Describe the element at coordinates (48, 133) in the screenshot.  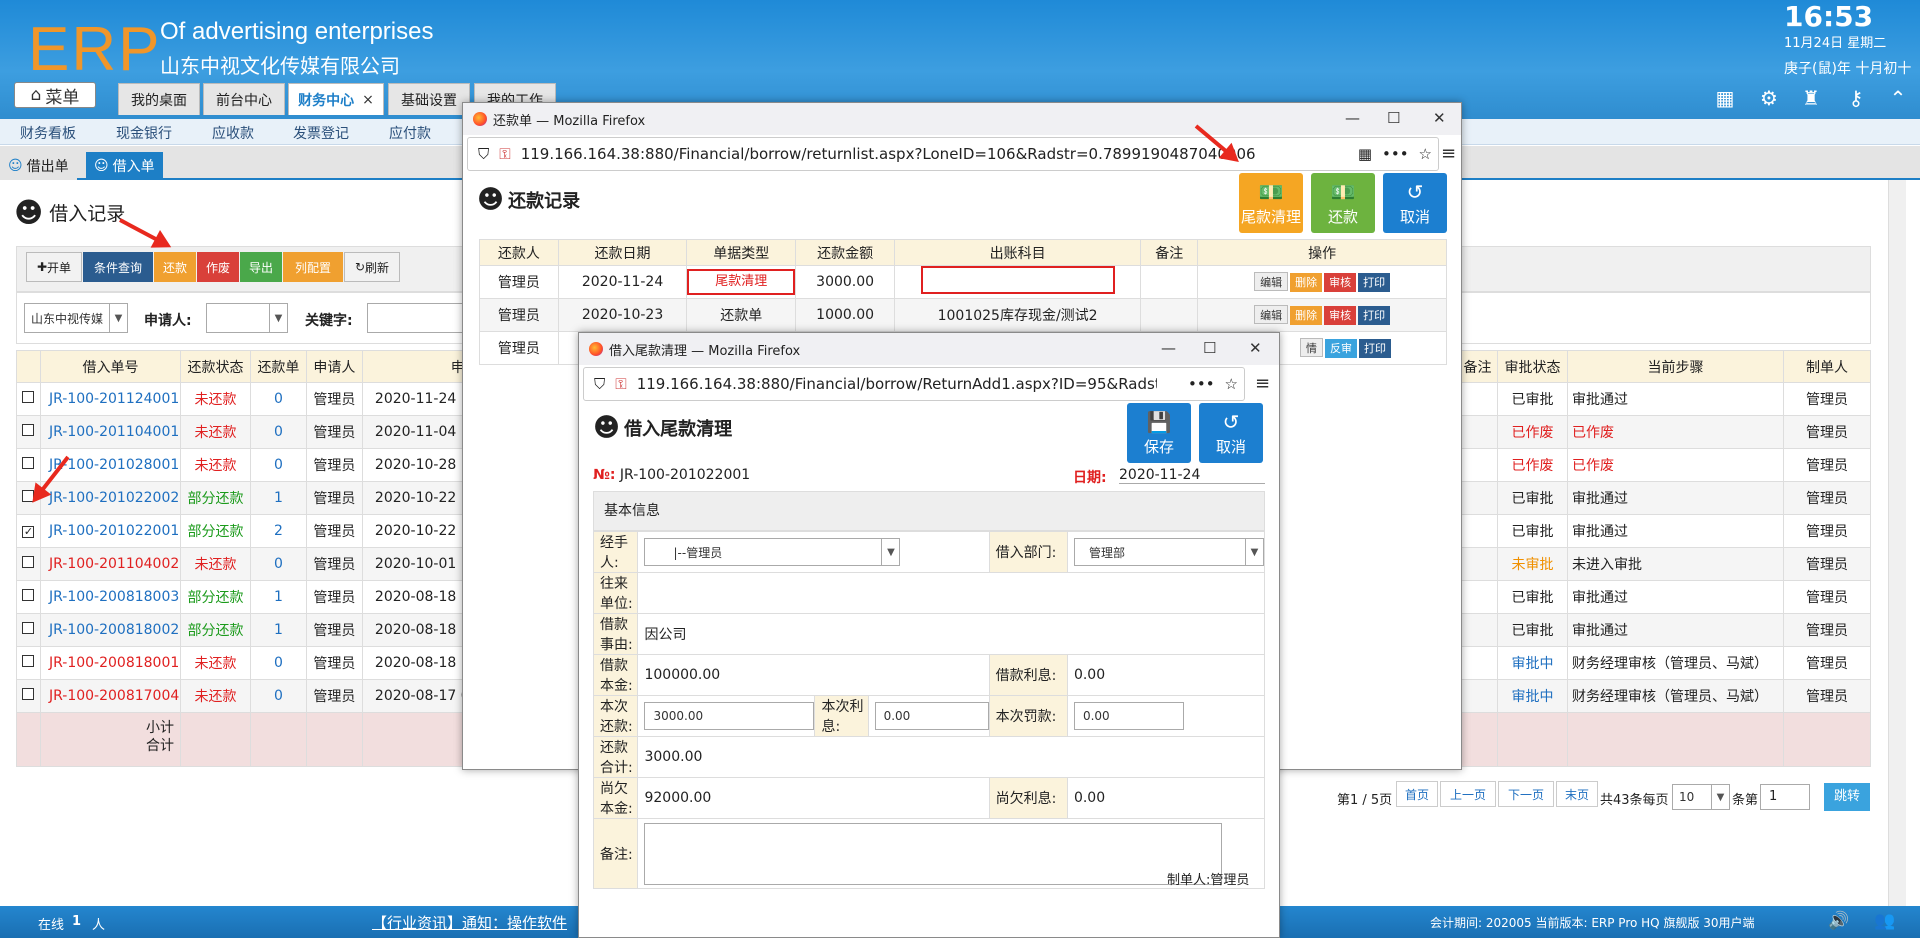
I see `subnav-finance-board: 财务看板` at that location.